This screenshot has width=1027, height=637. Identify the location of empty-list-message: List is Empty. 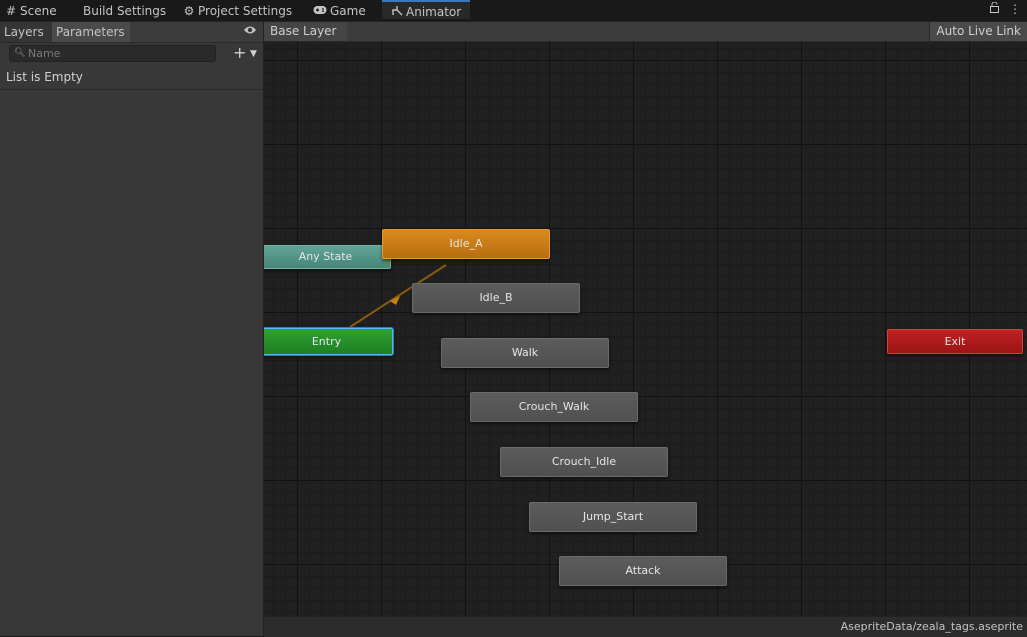
(44, 77).